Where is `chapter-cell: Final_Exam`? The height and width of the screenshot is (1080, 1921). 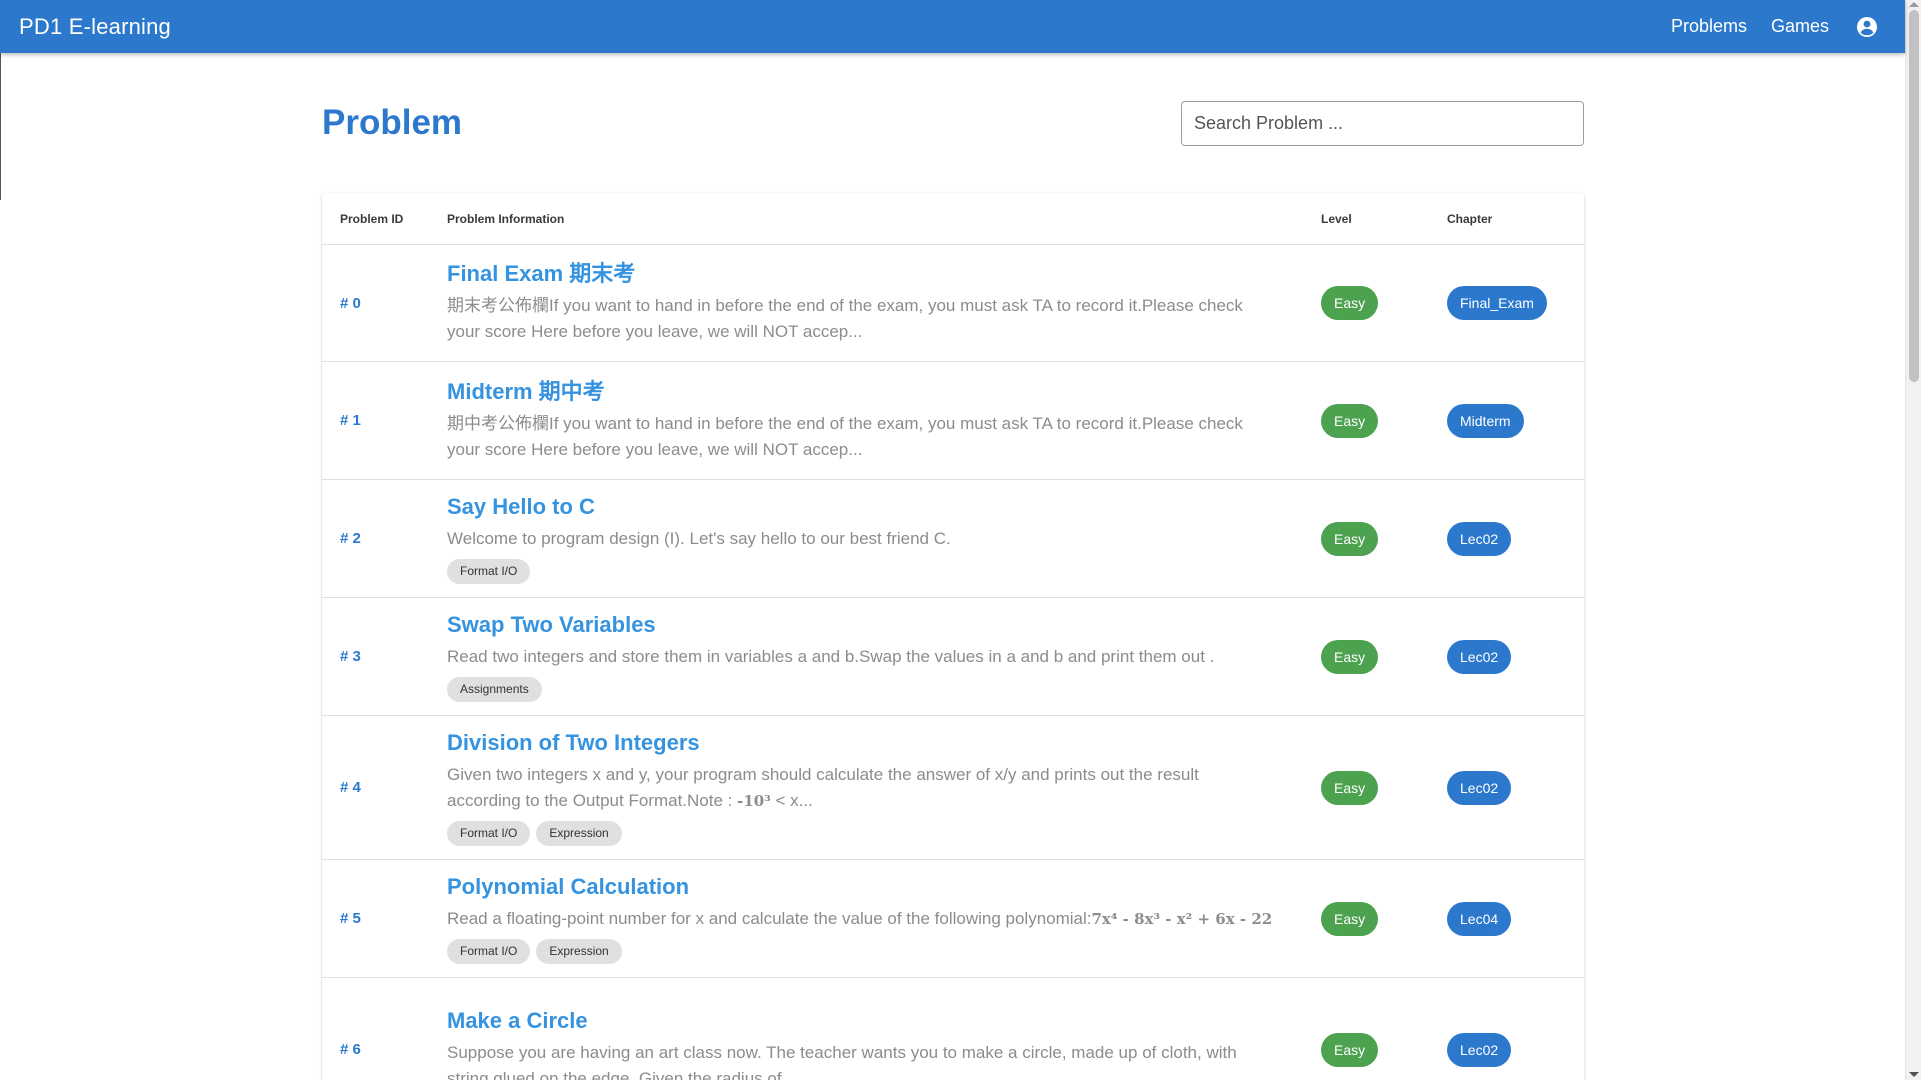 chapter-cell: Final_Exam is located at coordinates (1515, 303).